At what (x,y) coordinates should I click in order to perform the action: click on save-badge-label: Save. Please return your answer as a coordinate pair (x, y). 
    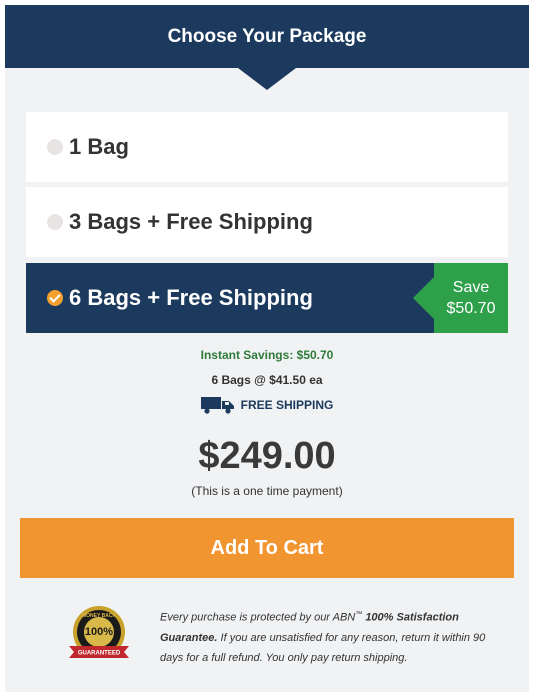
    Looking at the image, I should click on (471, 287).